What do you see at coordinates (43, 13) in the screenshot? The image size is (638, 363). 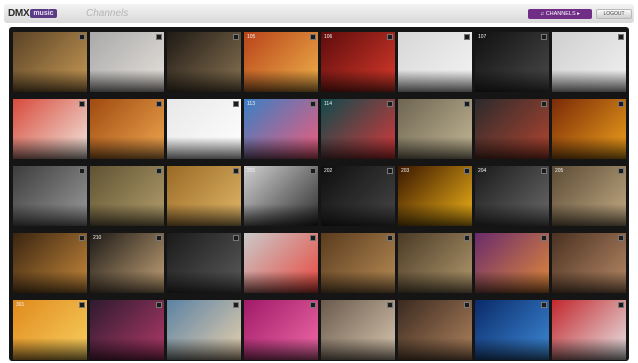 I see `logo-badge: music` at bounding box center [43, 13].